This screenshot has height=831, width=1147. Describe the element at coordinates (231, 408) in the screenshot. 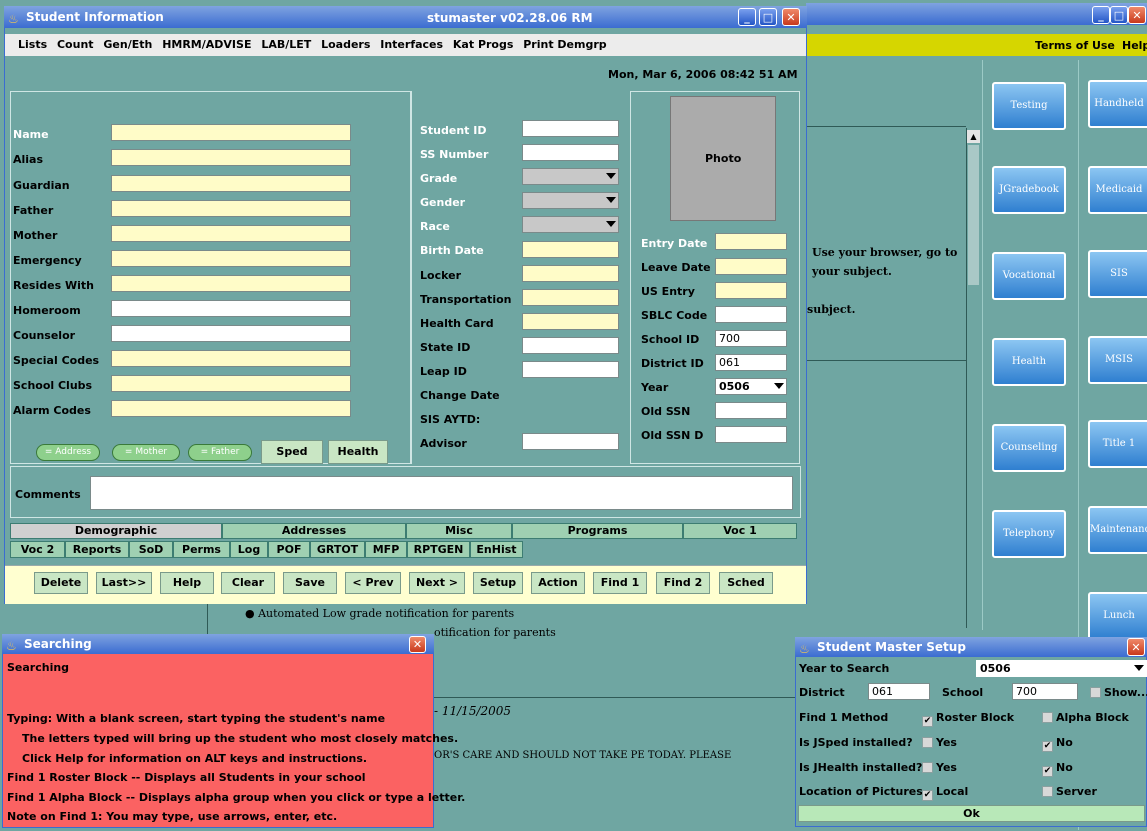

I see `alarm-codes-field` at that location.